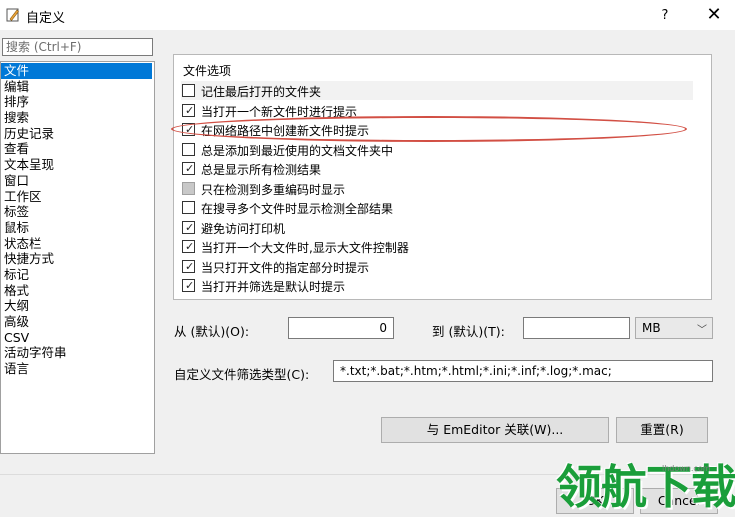 This screenshot has width=735, height=517. I want to click on option-add-recent-docs: 总是添加到最近使用的文档文件夹中, so click(437, 149).